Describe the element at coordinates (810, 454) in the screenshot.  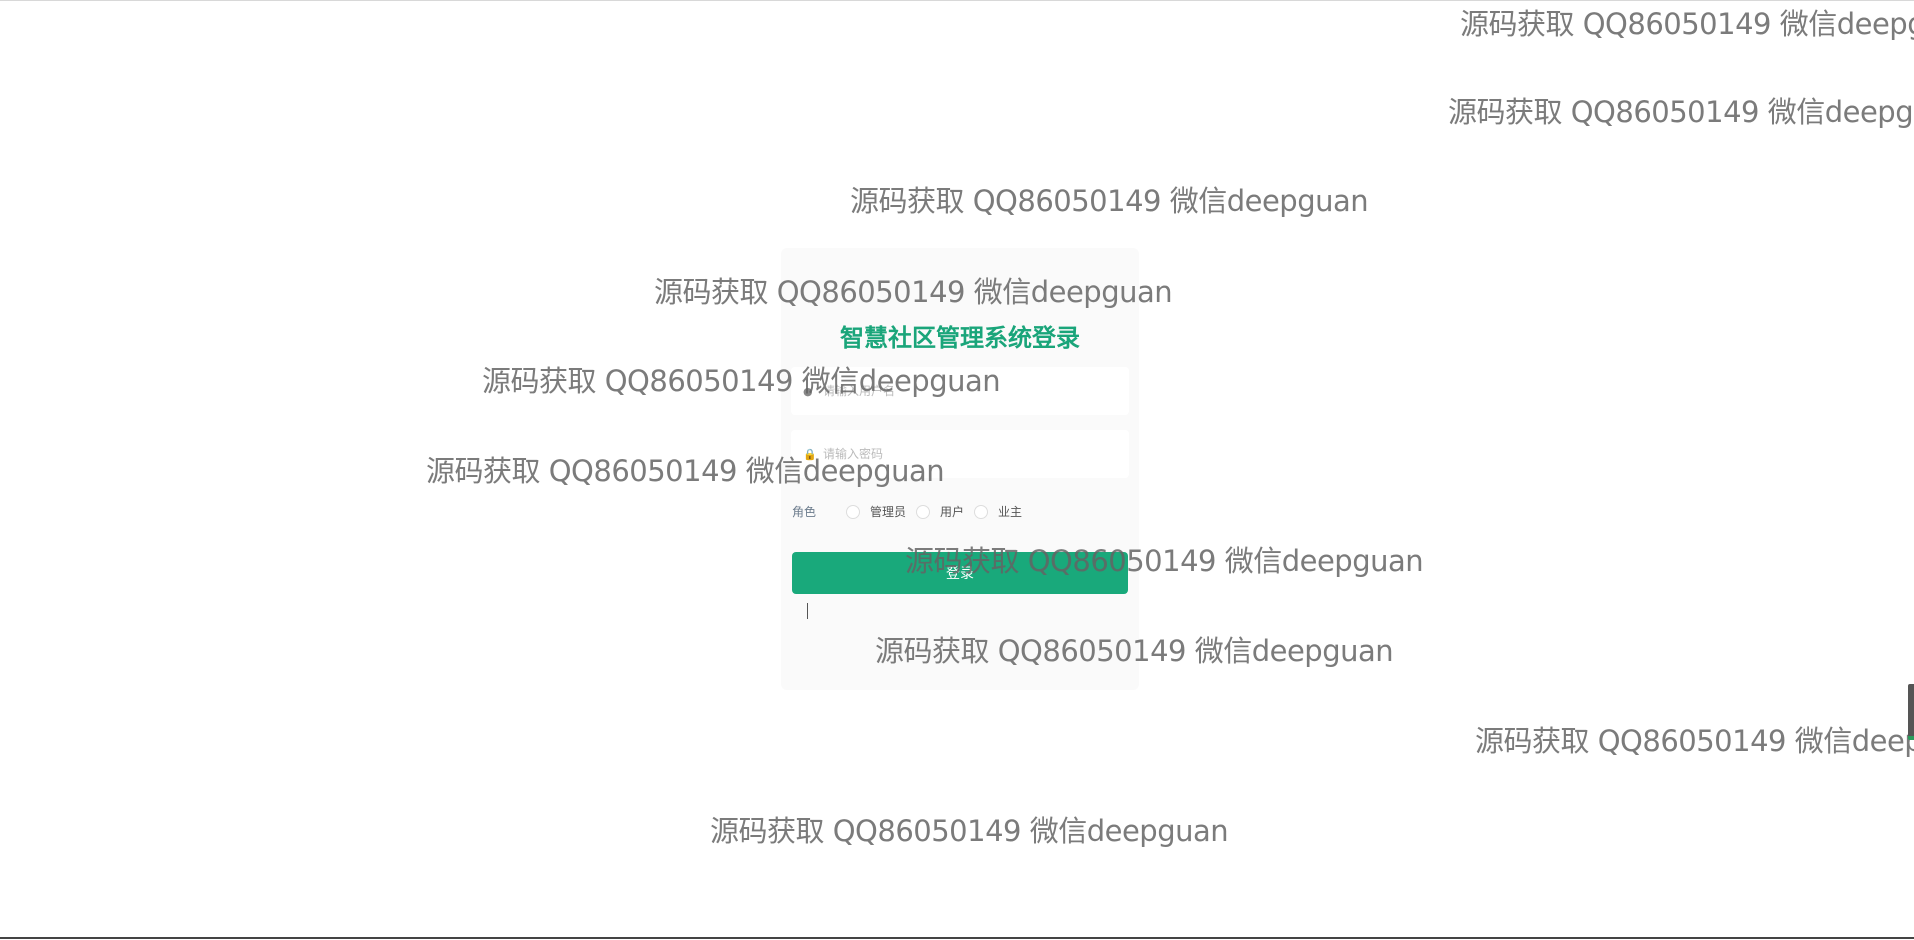
I see `lock-icon: 🔒` at that location.